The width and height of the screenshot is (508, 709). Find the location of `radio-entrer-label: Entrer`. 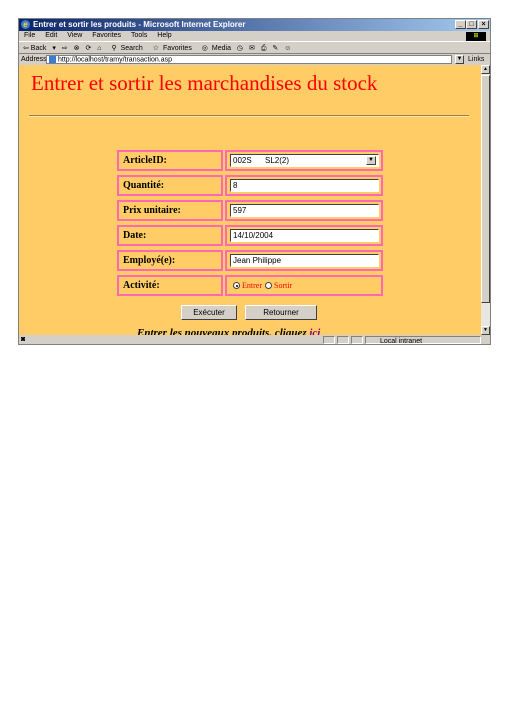

radio-entrer-label: Entrer is located at coordinates (252, 286).